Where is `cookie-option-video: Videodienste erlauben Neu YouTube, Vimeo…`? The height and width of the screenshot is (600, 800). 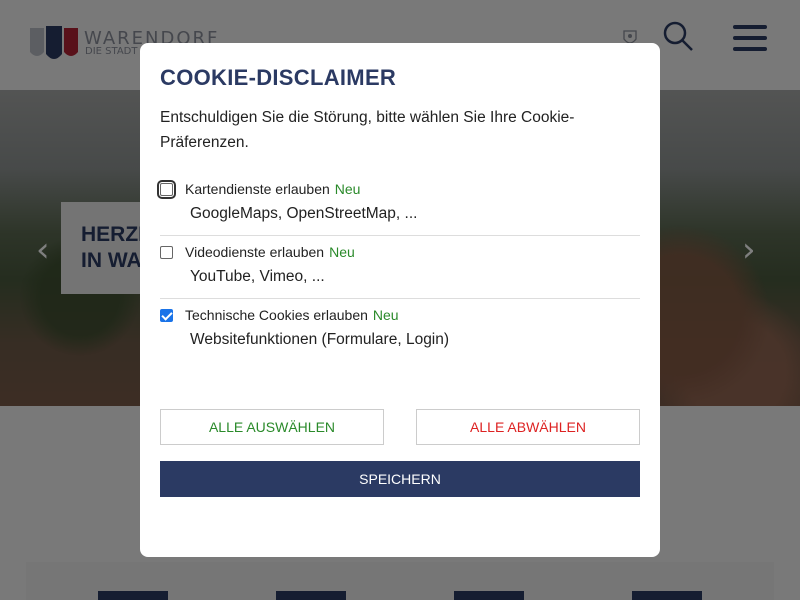 cookie-option-video: Videodienste erlauben Neu YouTube, Vimeo… is located at coordinates (400, 267).